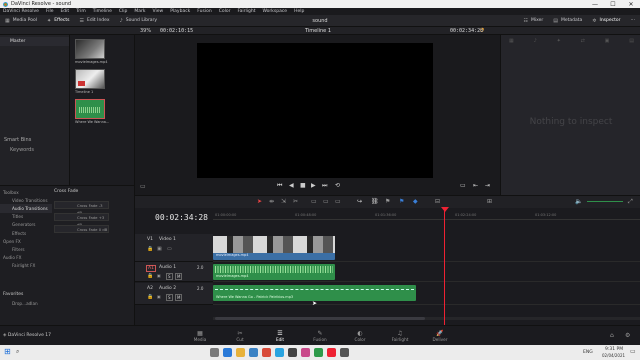  I want to click on settings-icon: ⚙, so click(627, 335).